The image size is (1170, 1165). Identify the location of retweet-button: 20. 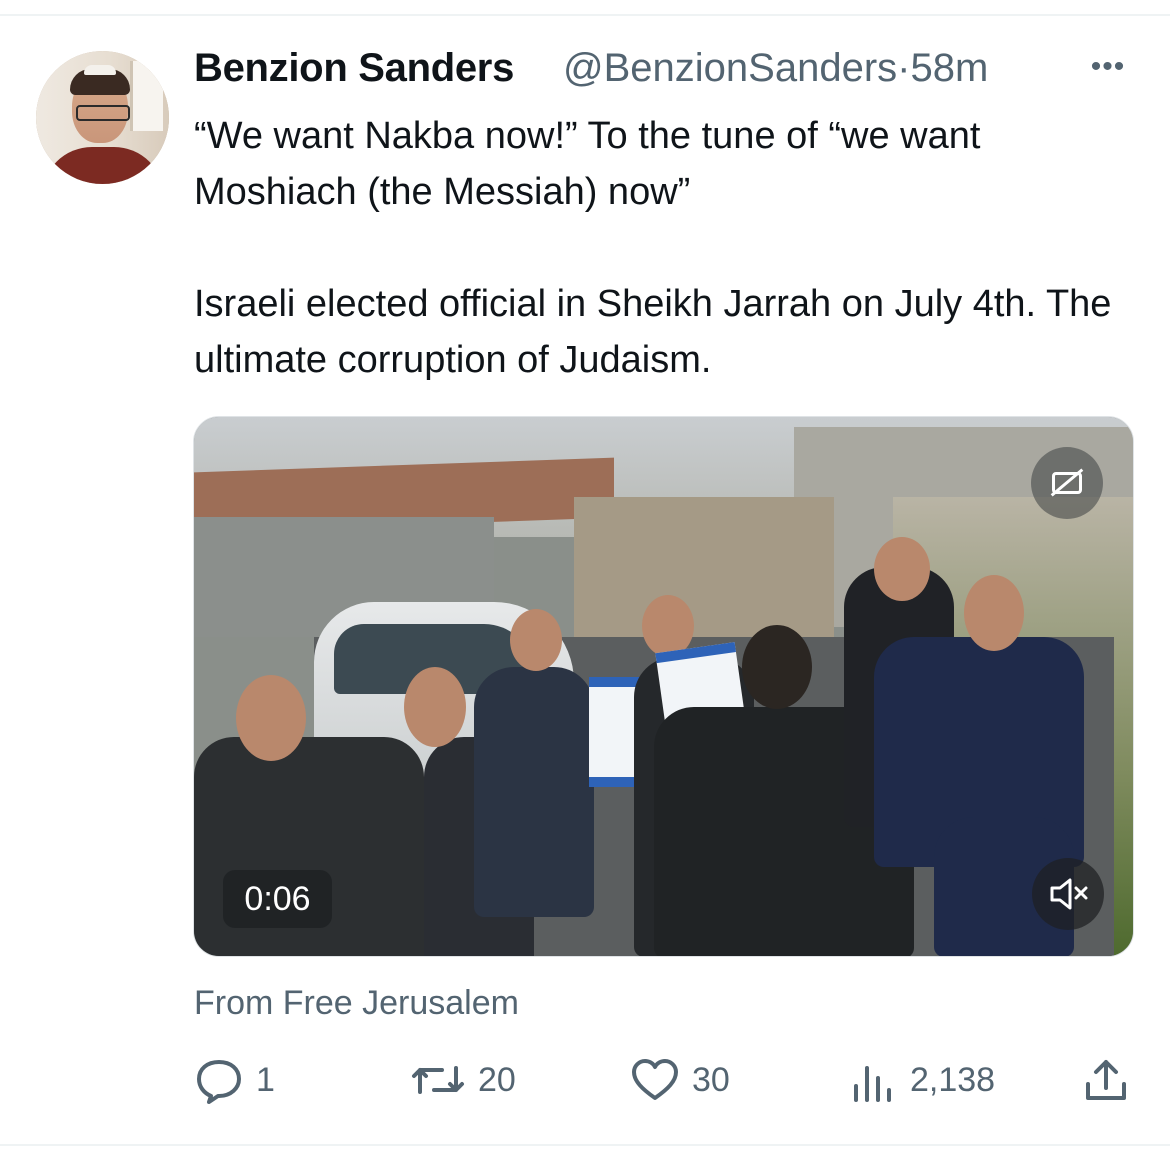
(463, 1080).